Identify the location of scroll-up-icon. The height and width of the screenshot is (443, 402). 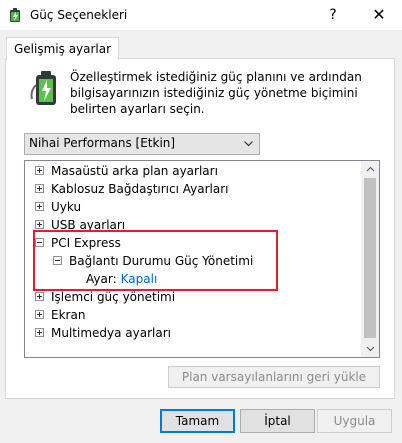
(370, 169).